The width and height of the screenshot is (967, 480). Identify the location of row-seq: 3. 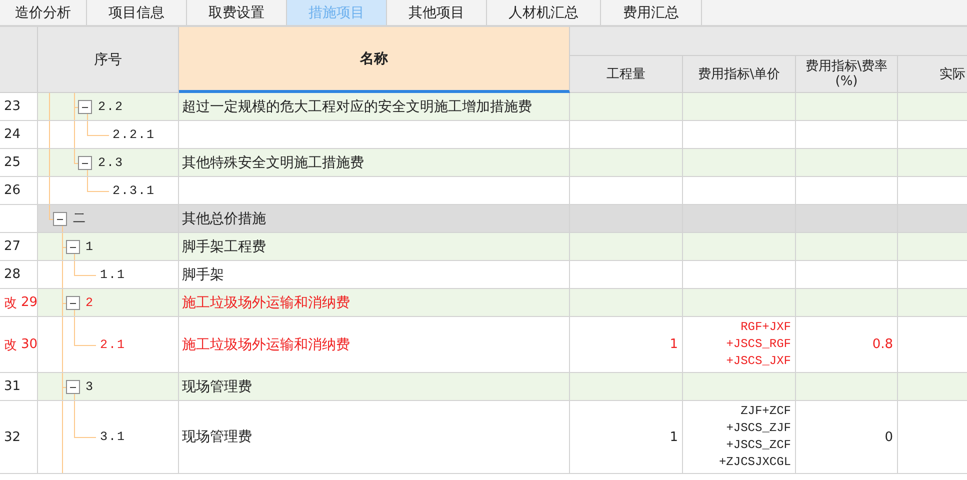
(90, 387).